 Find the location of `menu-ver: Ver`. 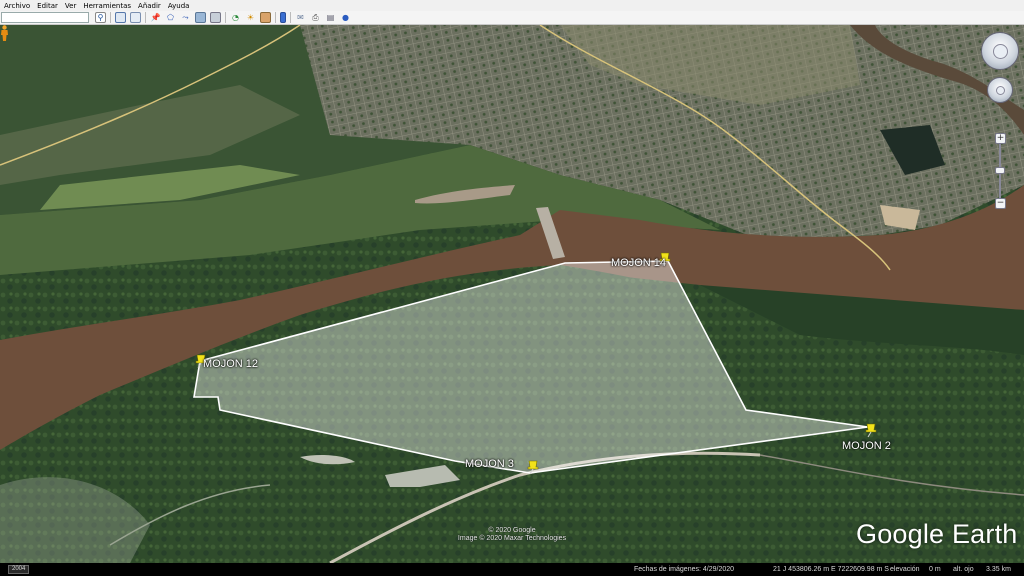

menu-ver: Ver is located at coordinates (70, 6).